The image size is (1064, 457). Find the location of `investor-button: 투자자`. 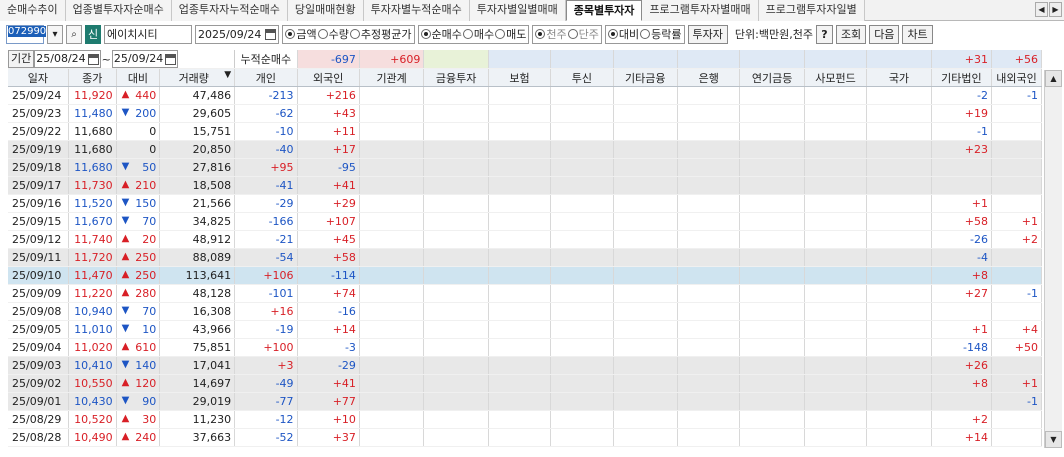

investor-button: 투자자 is located at coordinates (707, 34).